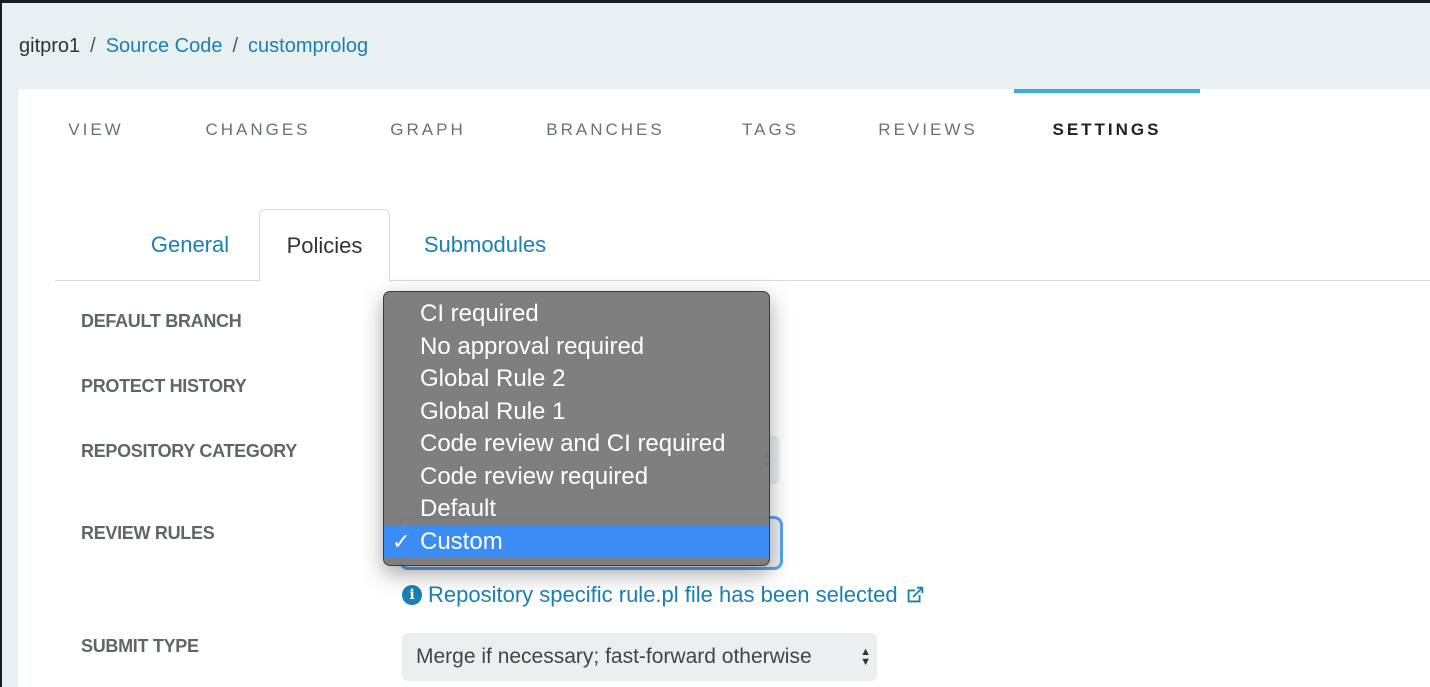 The image size is (1430, 687). What do you see at coordinates (140, 646) in the screenshot?
I see `submit-type-label: SUBMIT TYPE` at bounding box center [140, 646].